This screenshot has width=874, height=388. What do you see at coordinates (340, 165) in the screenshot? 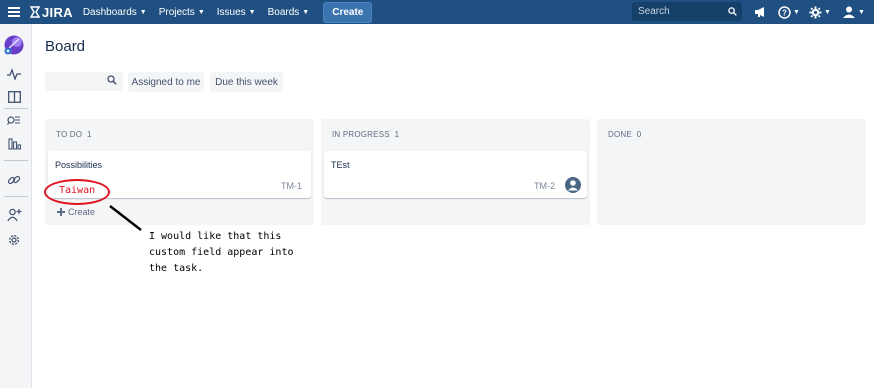
I see `card-summary: TEst` at bounding box center [340, 165].